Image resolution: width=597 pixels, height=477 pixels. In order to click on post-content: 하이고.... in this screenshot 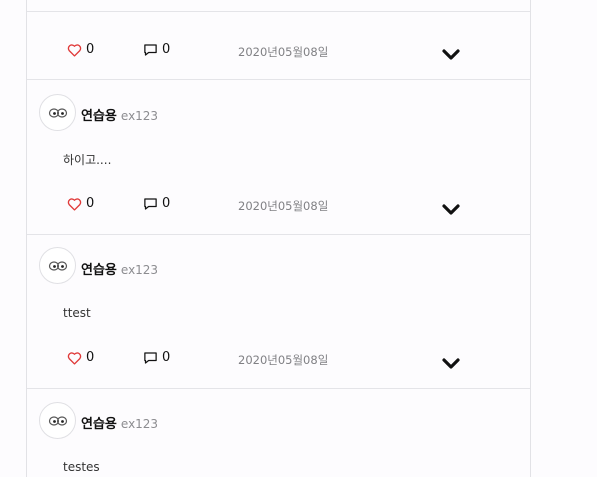, I will do `click(87, 160)`.